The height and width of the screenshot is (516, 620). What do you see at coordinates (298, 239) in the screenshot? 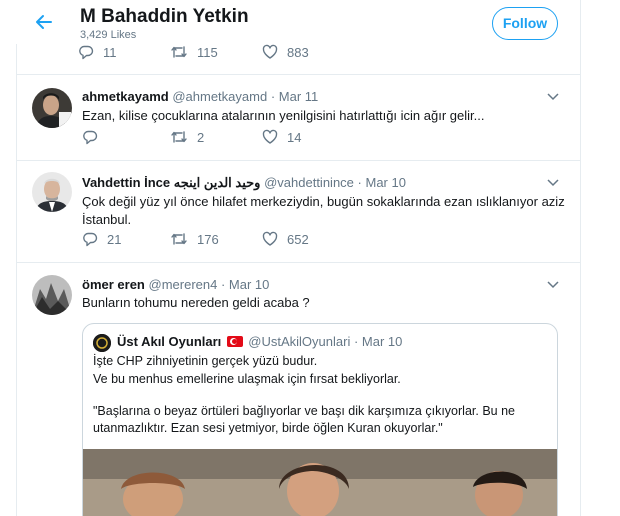
I see `like-count: 652` at bounding box center [298, 239].